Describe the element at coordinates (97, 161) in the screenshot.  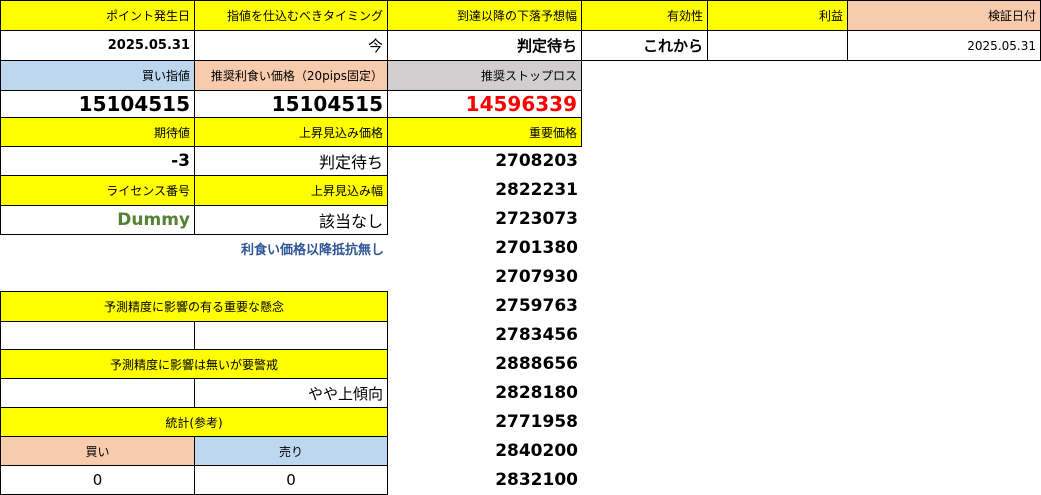
I see `expected-value-cell: -3` at that location.